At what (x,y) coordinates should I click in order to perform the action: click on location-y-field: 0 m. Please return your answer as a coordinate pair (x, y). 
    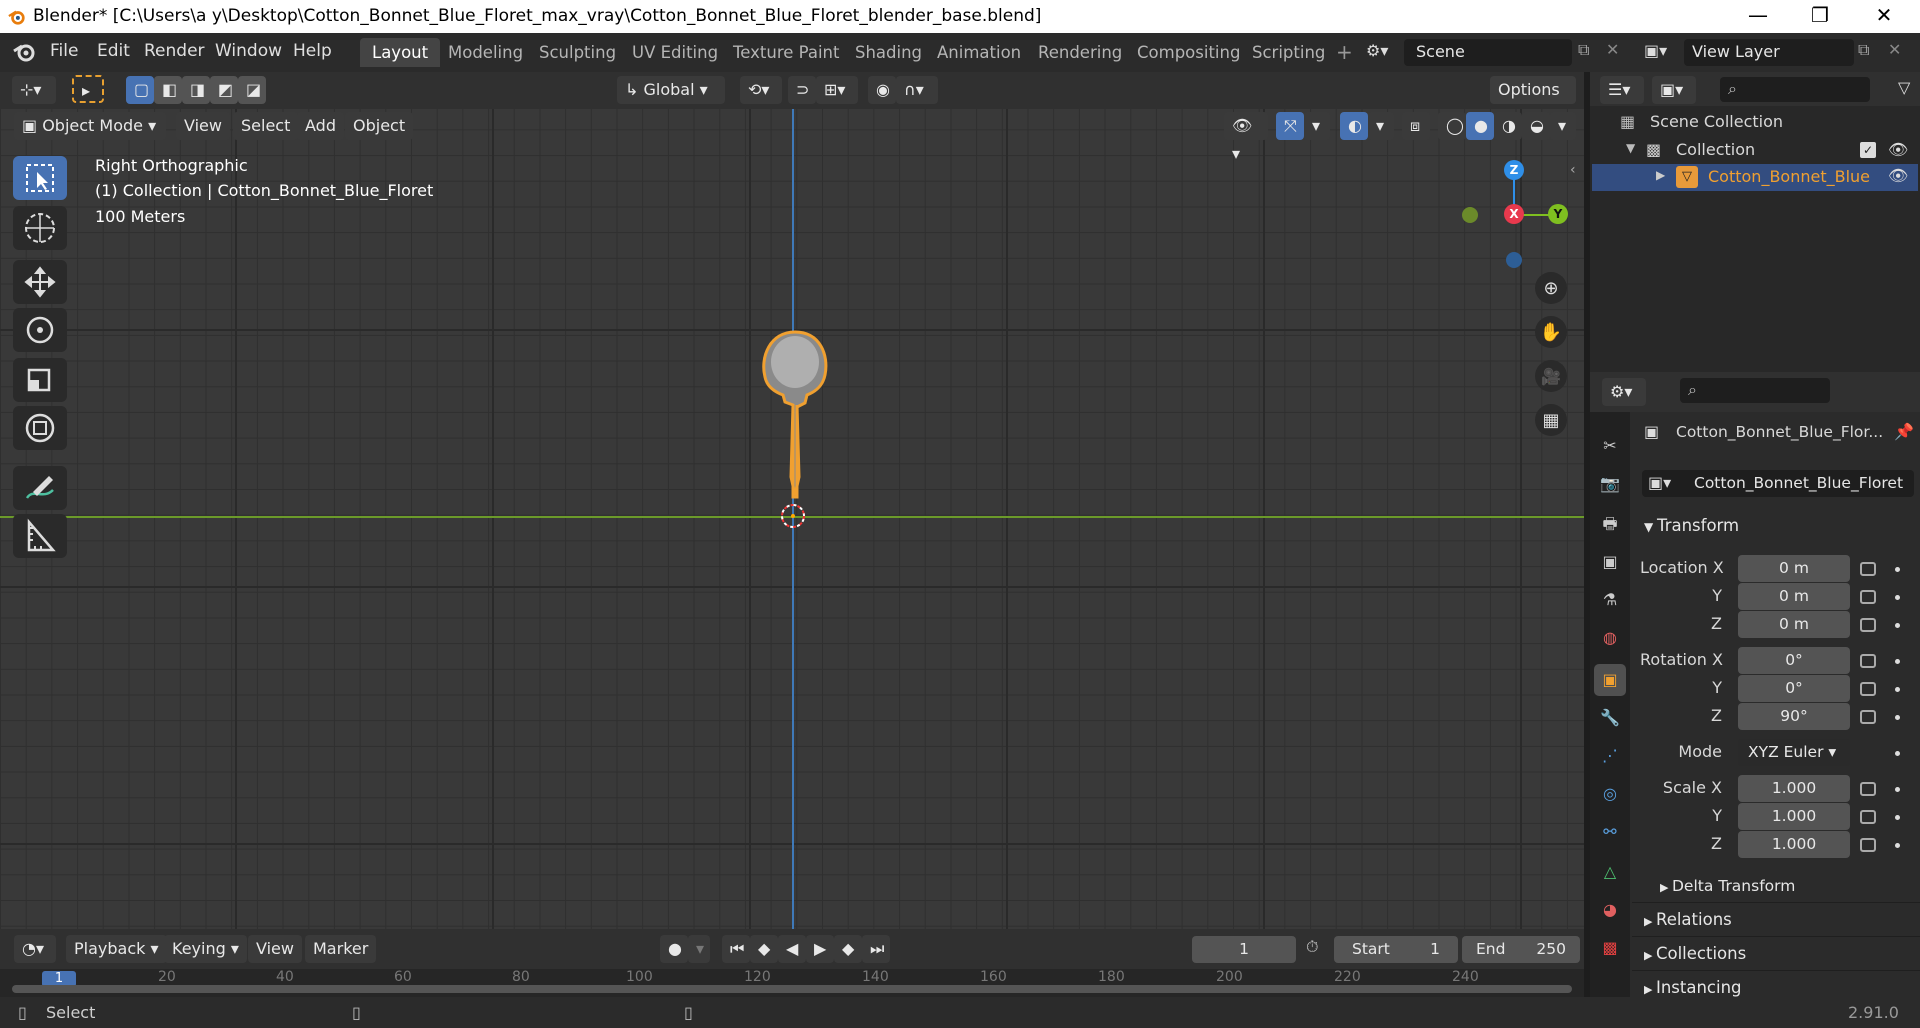
    Looking at the image, I should click on (1794, 596).